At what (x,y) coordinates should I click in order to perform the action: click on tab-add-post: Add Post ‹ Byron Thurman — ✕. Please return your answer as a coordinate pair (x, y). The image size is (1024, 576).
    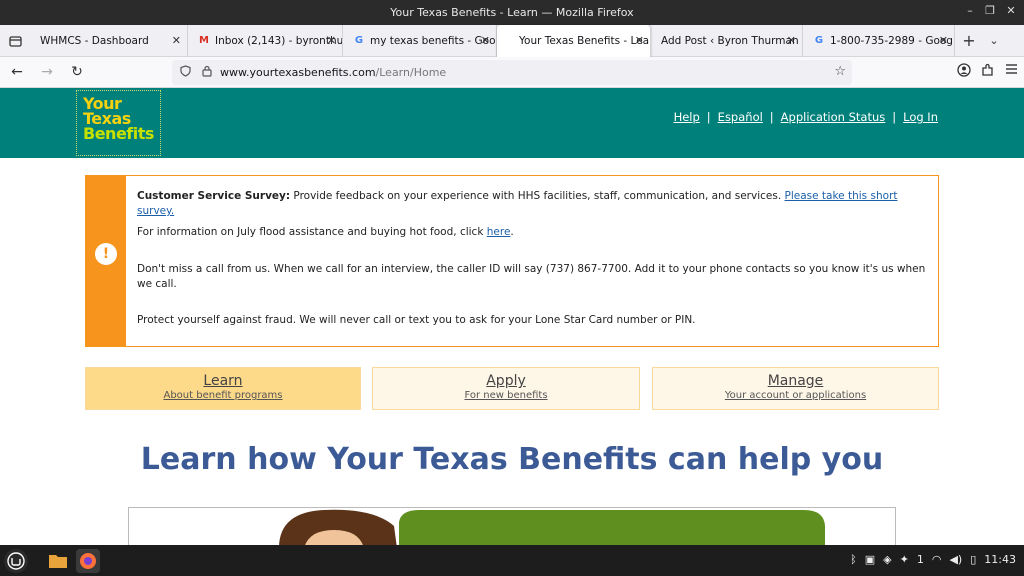
    Looking at the image, I should click on (727, 40).